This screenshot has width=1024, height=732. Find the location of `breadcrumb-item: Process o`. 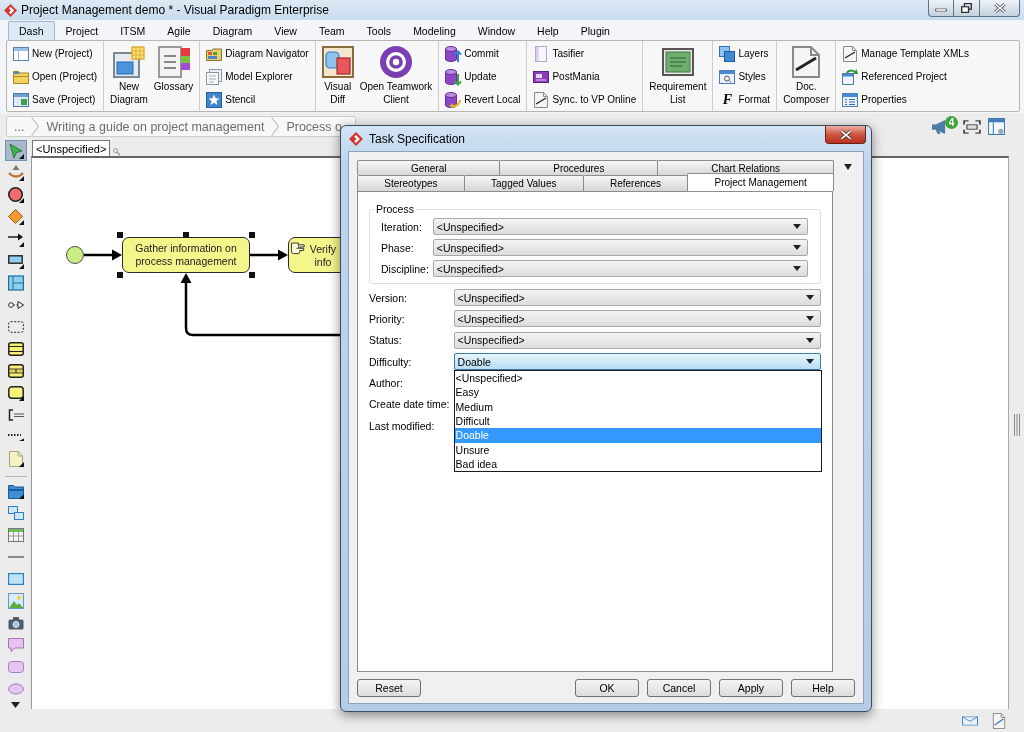

breadcrumb-item: Process o is located at coordinates (314, 126).